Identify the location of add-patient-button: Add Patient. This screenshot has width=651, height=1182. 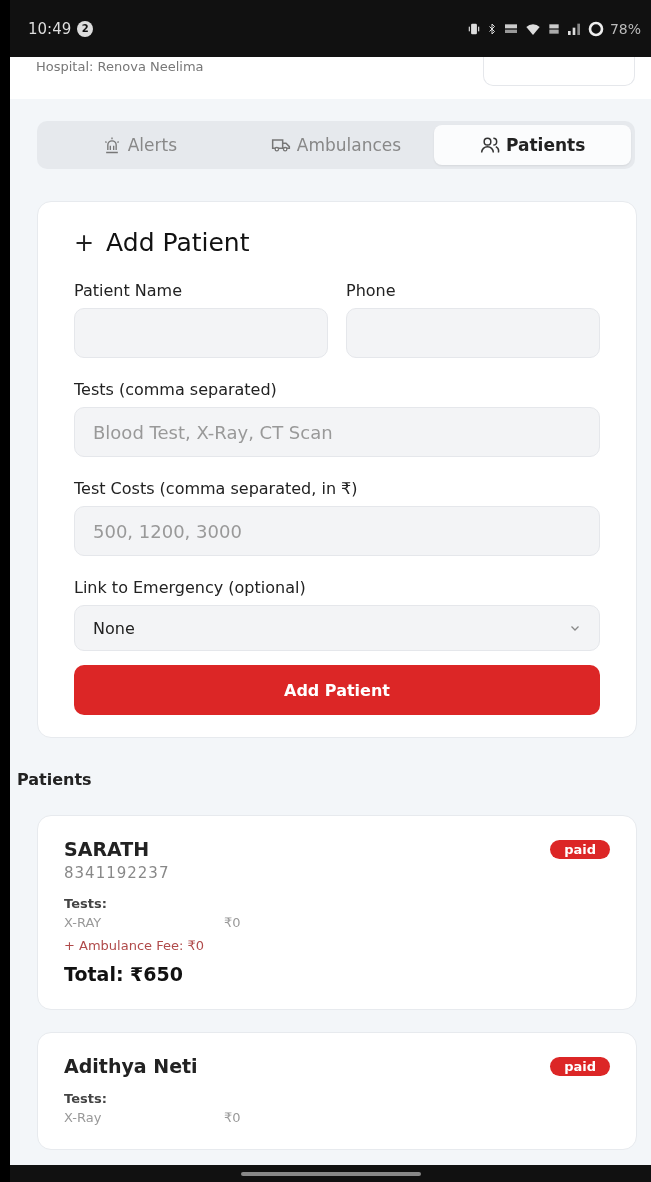
(337, 690).